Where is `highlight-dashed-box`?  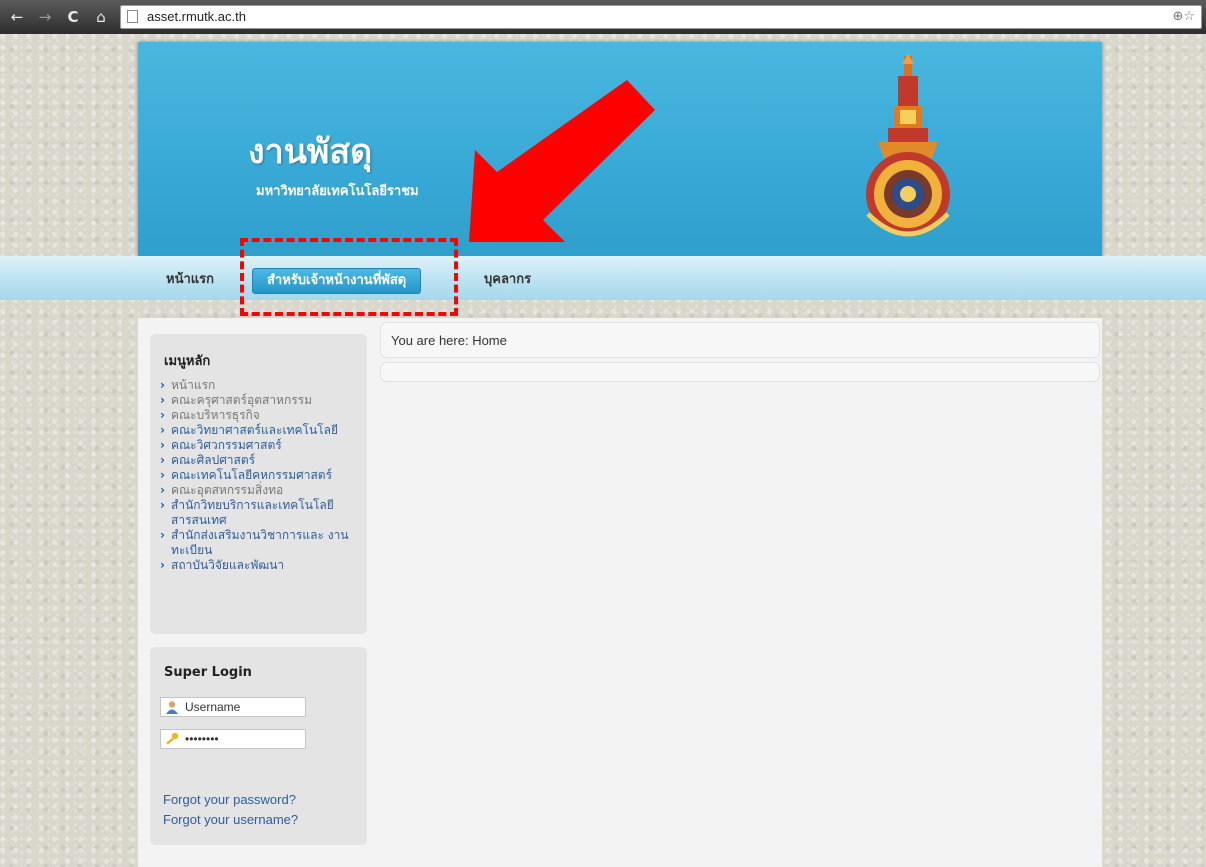 highlight-dashed-box is located at coordinates (349, 277).